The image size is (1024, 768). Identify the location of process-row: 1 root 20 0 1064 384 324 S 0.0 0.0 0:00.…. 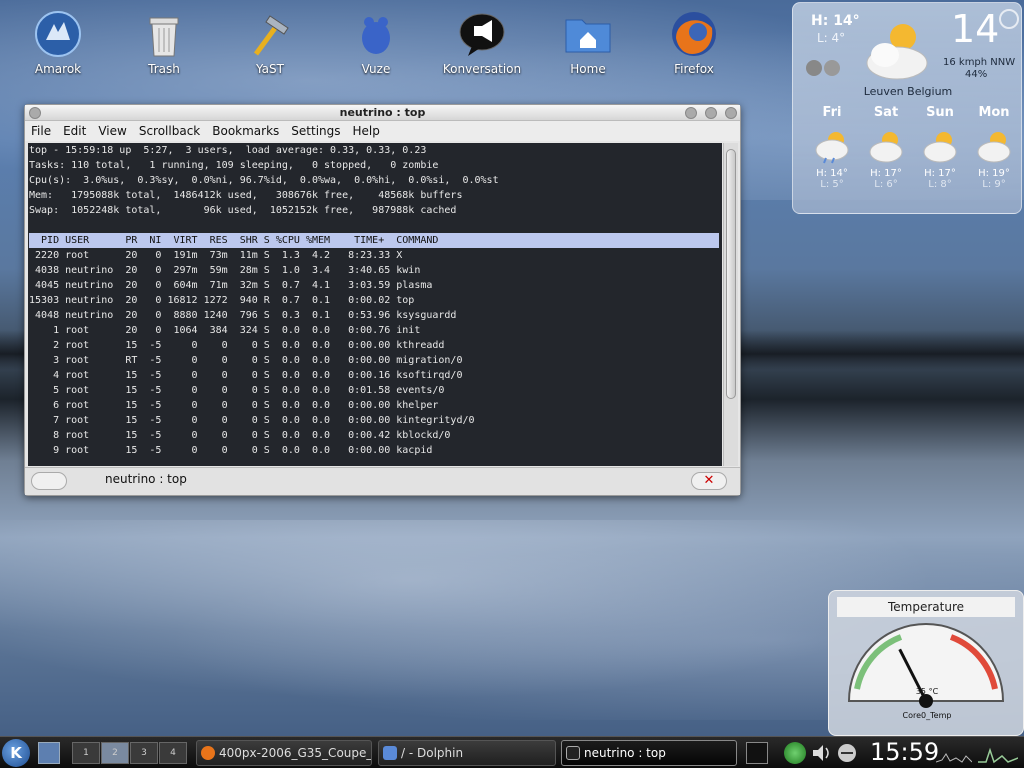
(225, 330).